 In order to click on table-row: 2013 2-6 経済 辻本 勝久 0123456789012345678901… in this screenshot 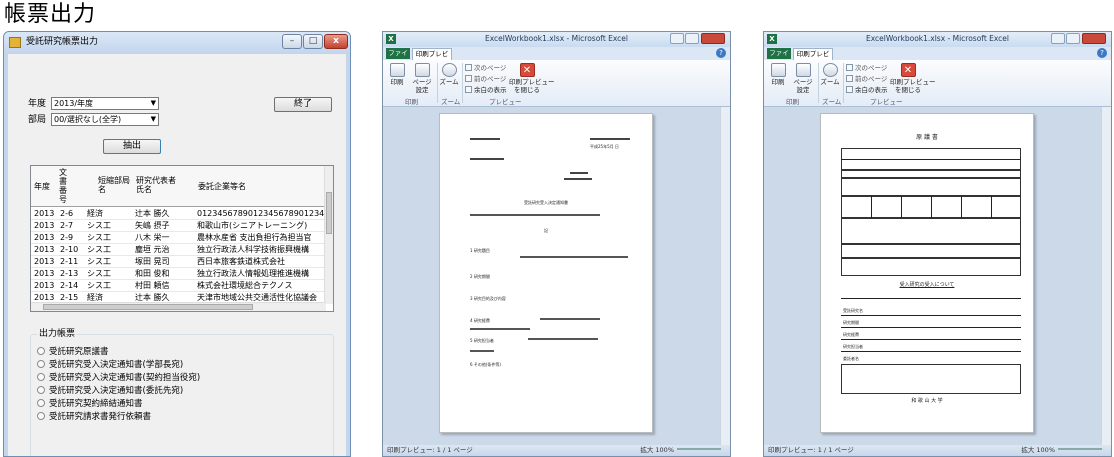, I will do `click(177, 214)`.